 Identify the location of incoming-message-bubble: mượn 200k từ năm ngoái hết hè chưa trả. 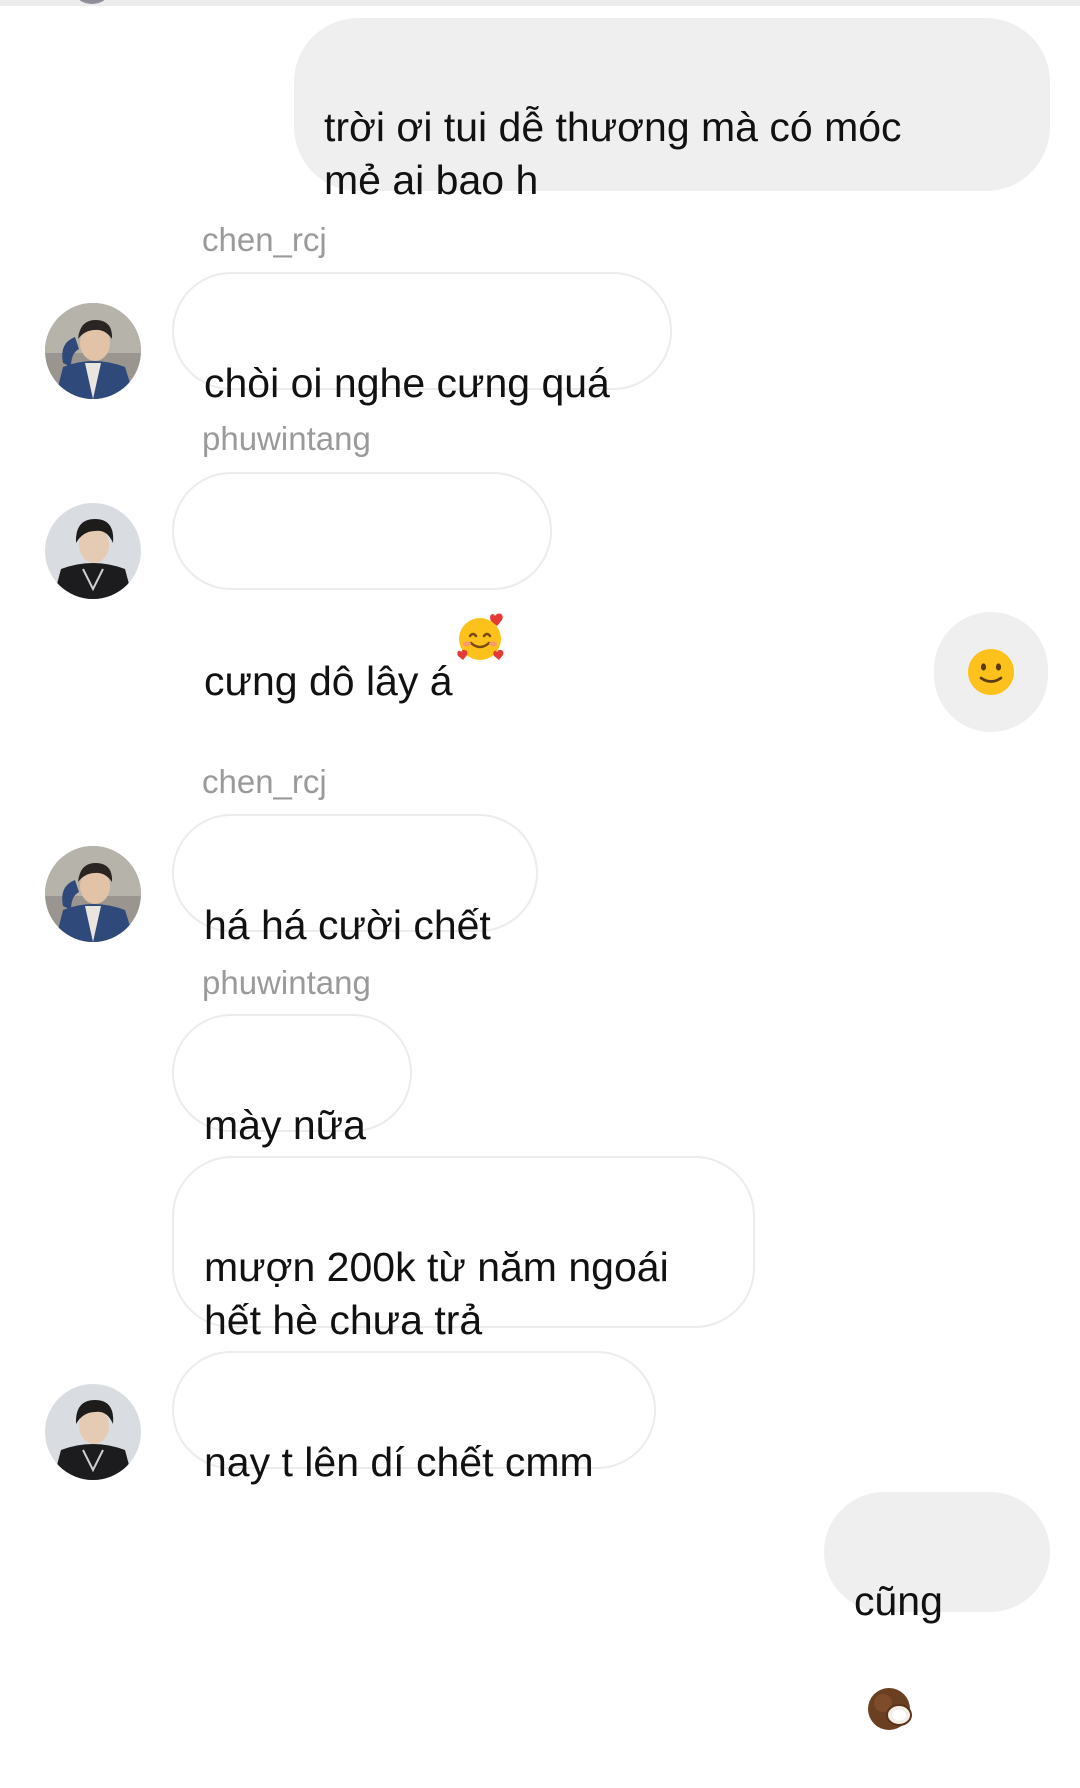
(463, 1249).